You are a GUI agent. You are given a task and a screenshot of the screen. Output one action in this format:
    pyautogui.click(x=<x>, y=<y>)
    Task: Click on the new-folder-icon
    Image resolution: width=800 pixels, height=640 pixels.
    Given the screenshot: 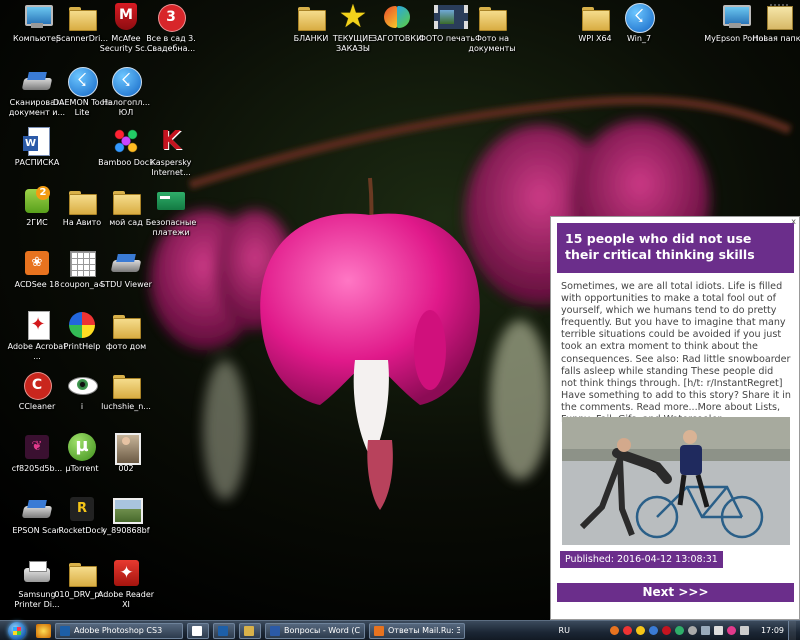 What is the action you would take?
    pyautogui.click(x=779, y=17)
    